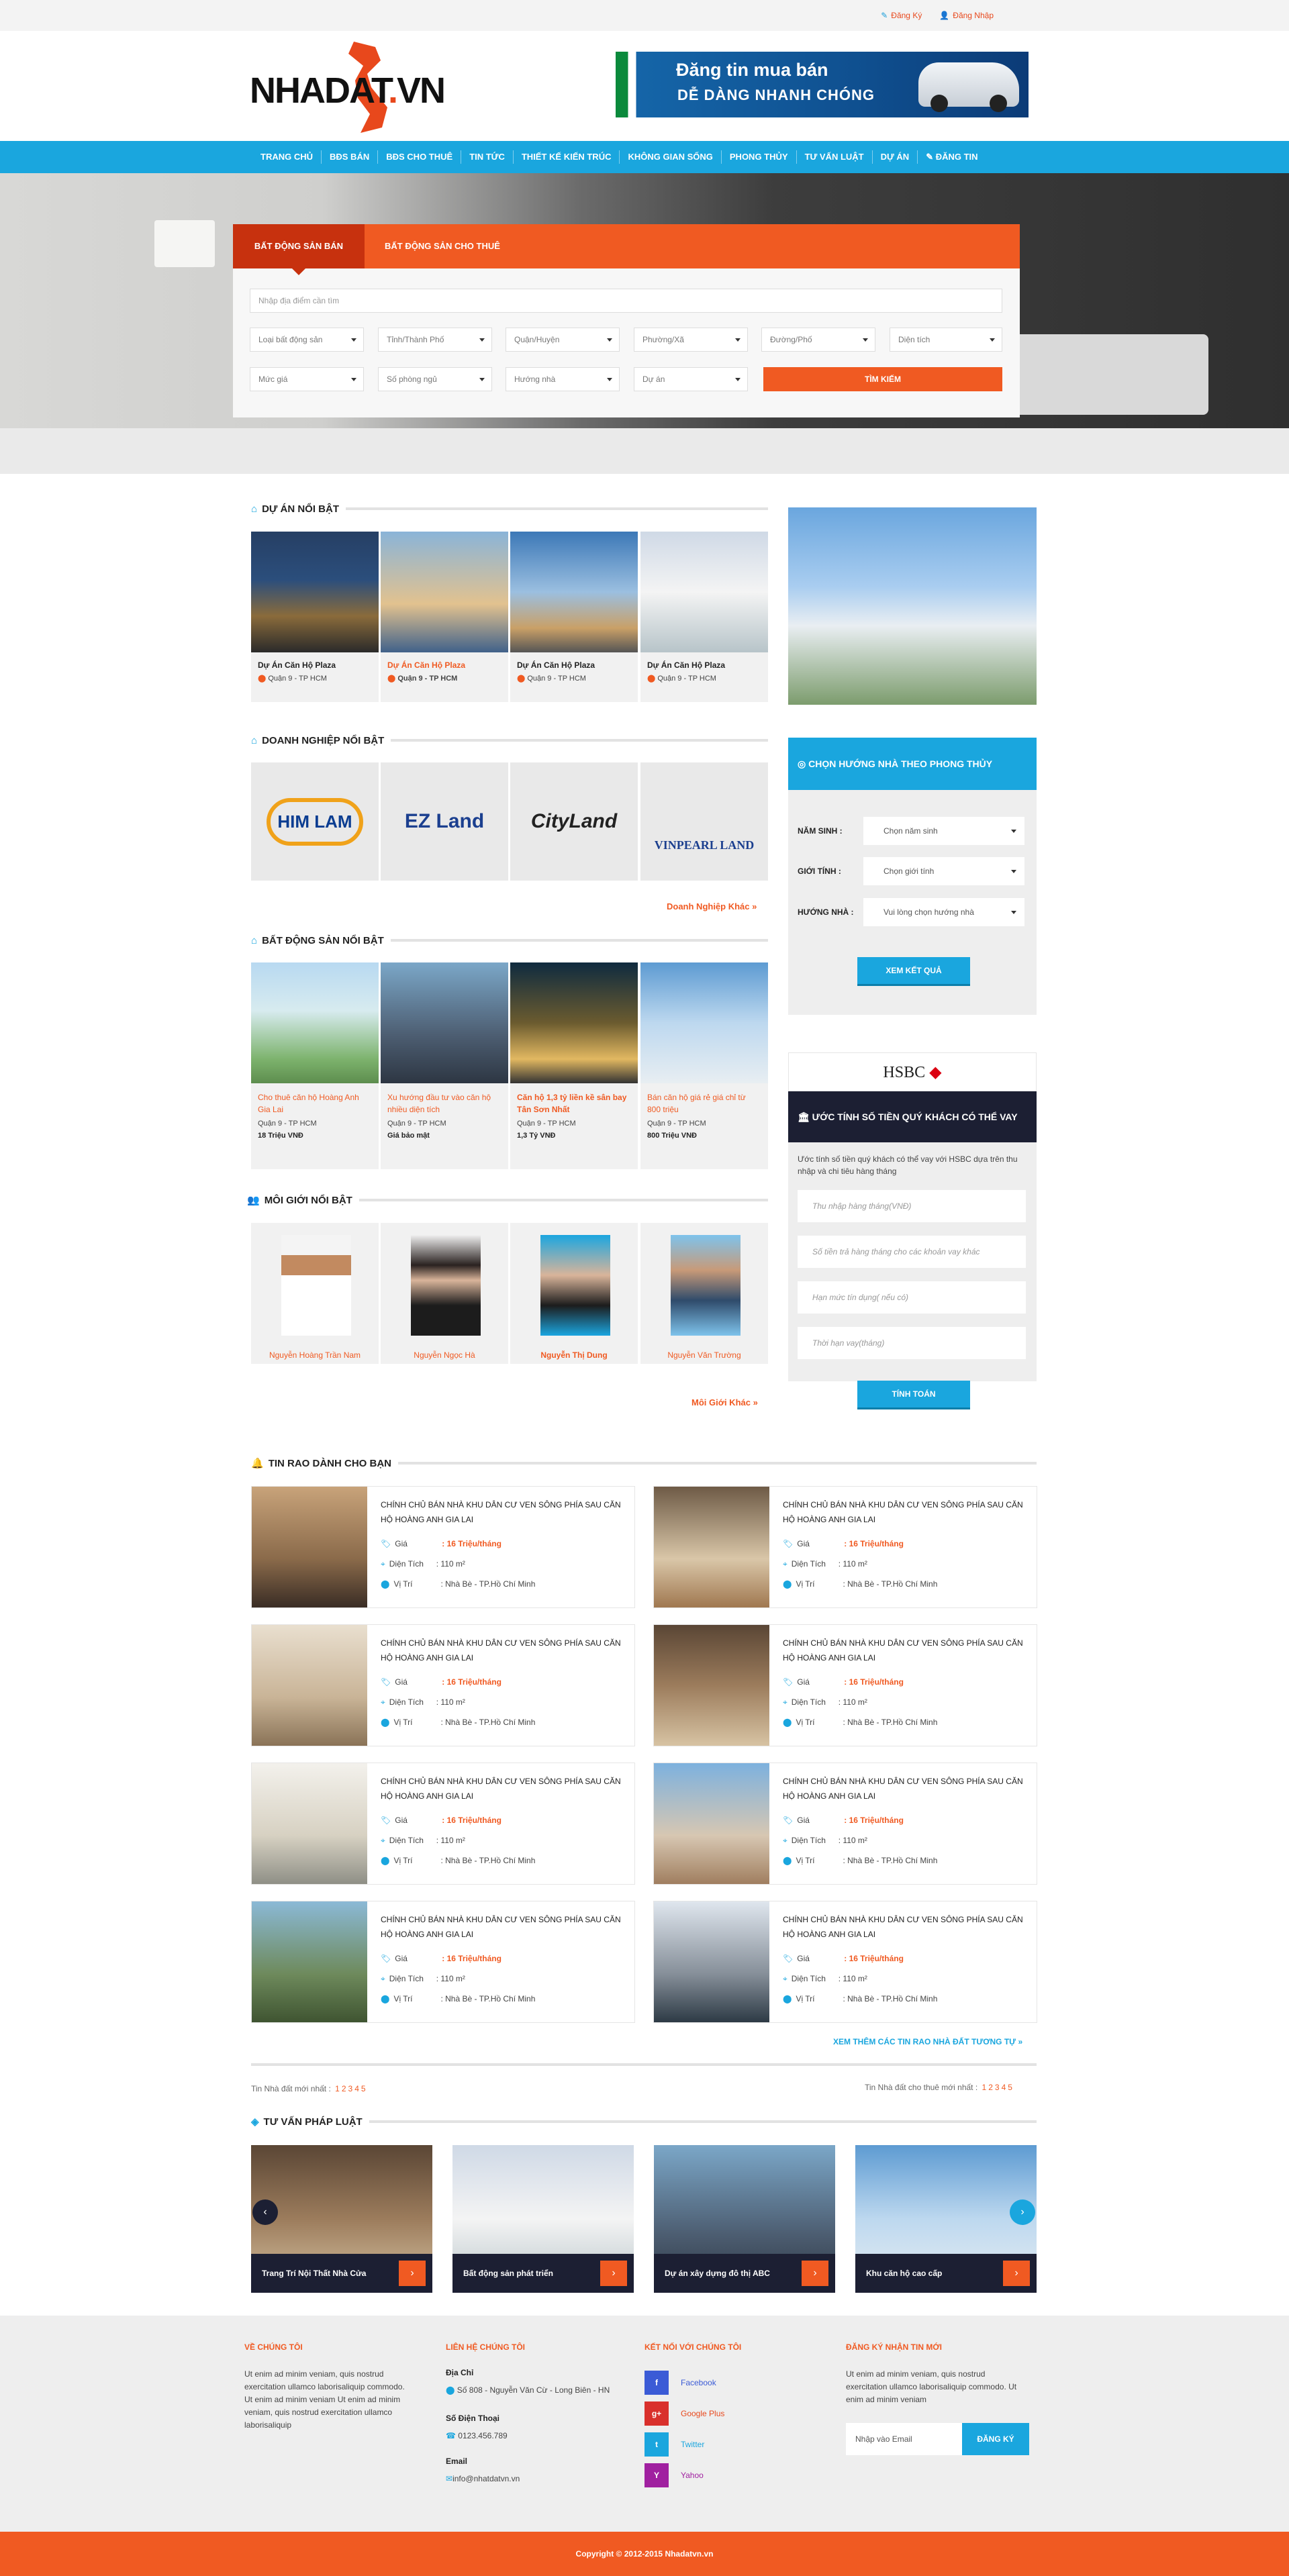 The height and width of the screenshot is (2576, 1289). Describe the element at coordinates (835, 157) in the screenshot. I see `nav-legal: TƯ VẤN LUẬT` at that location.